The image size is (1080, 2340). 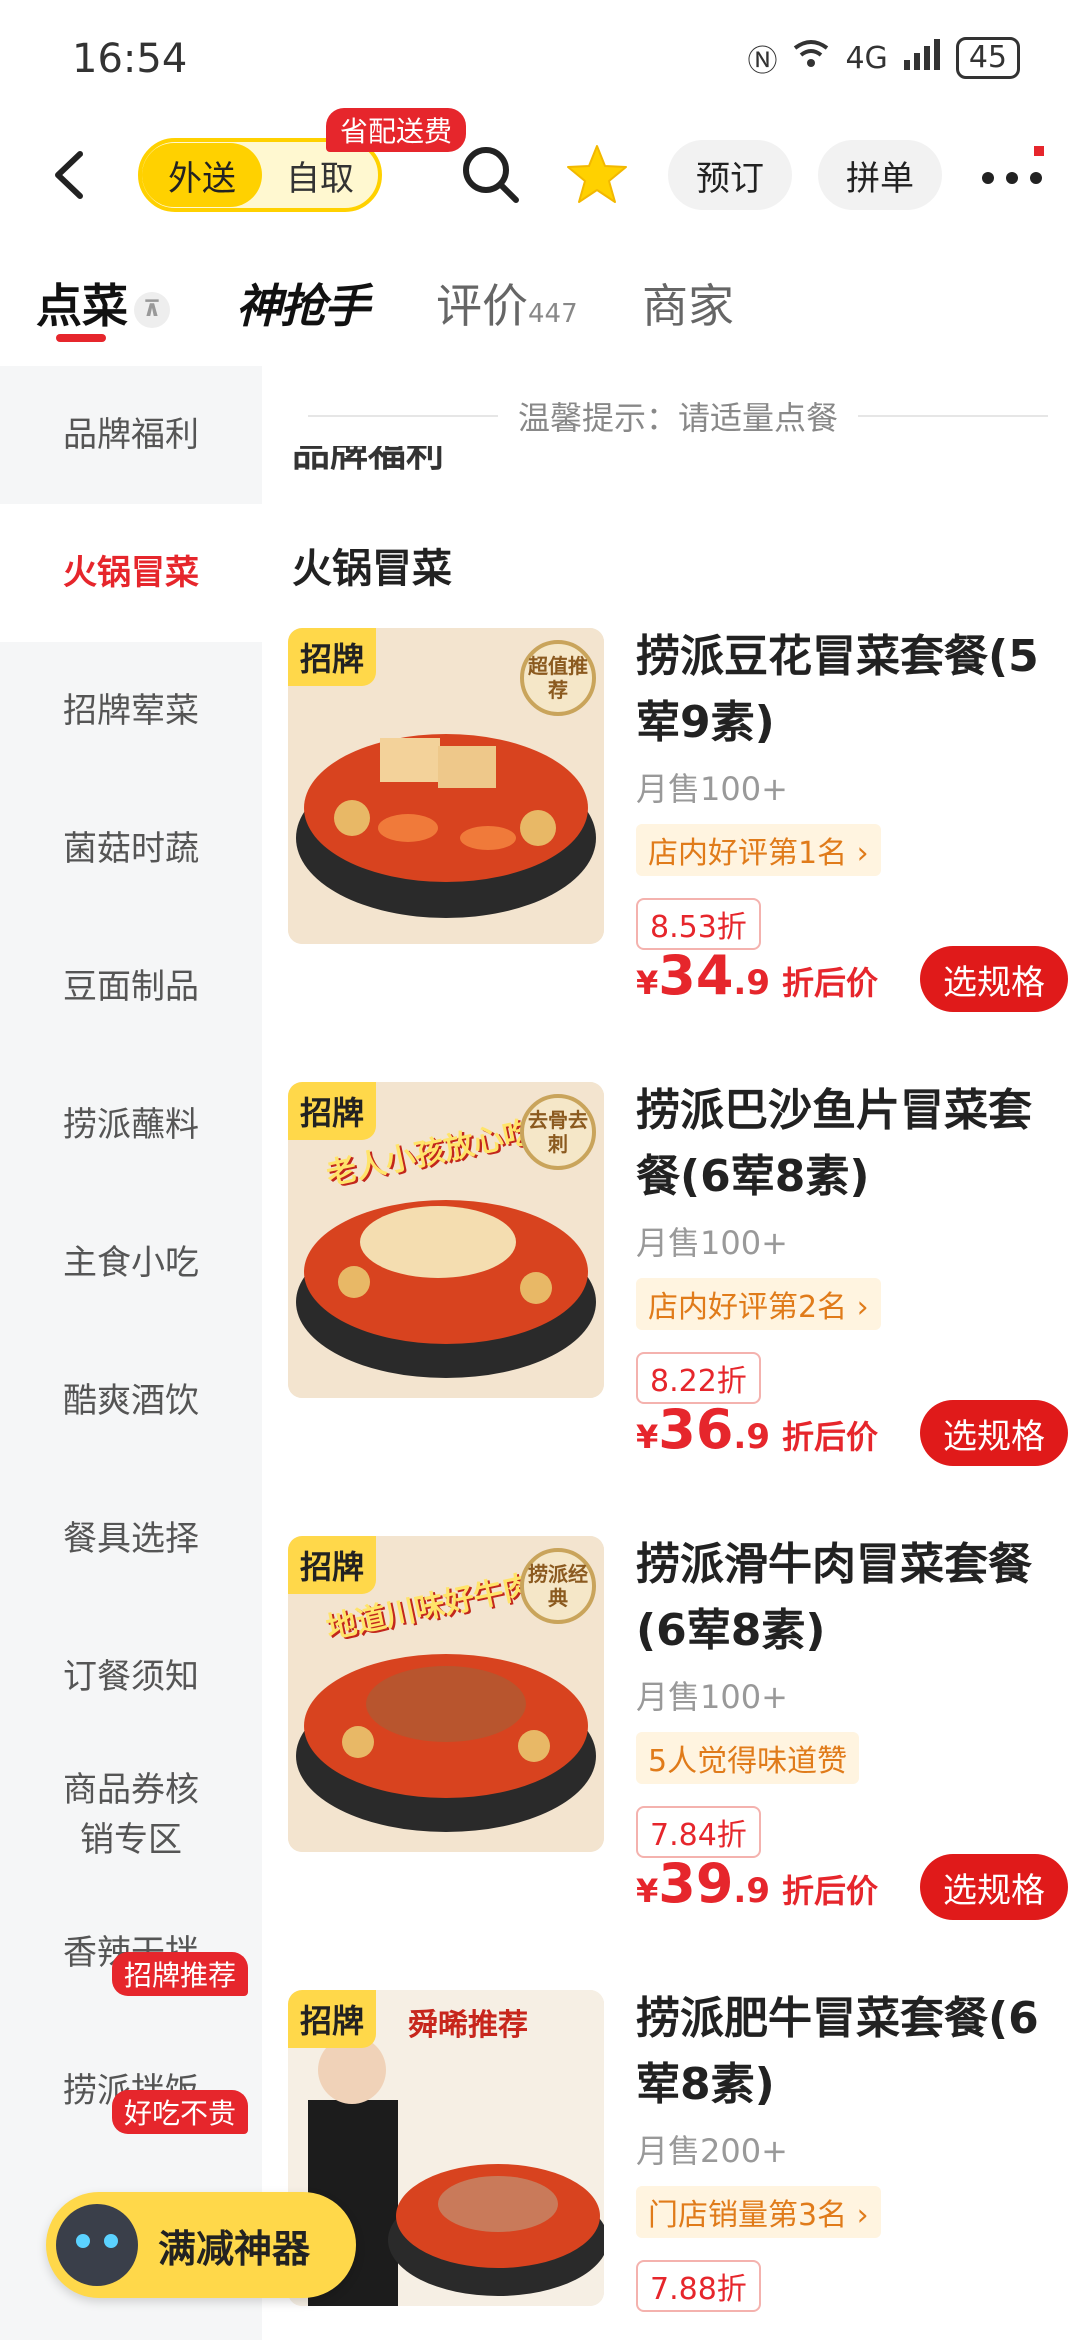 What do you see at coordinates (131, 1539) in the screenshot?
I see `sidebar-item-tableware: 餐具选择` at bounding box center [131, 1539].